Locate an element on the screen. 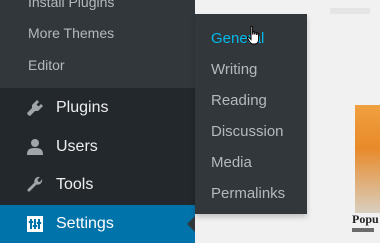 This screenshot has width=380, height=243. sidebar-item-plugins: Plugins is located at coordinates (97, 108).